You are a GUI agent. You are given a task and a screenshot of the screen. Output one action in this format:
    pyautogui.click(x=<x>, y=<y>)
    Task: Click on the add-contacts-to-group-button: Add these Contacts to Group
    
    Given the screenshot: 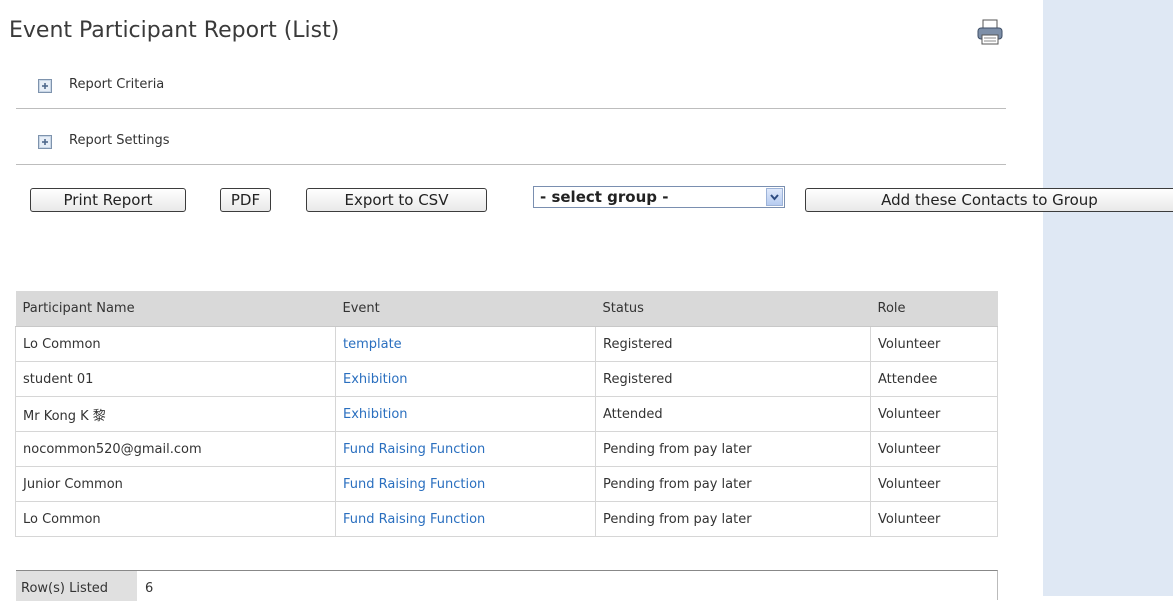 What is the action you would take?
    pyautogui.click(x=989, y=200)
    